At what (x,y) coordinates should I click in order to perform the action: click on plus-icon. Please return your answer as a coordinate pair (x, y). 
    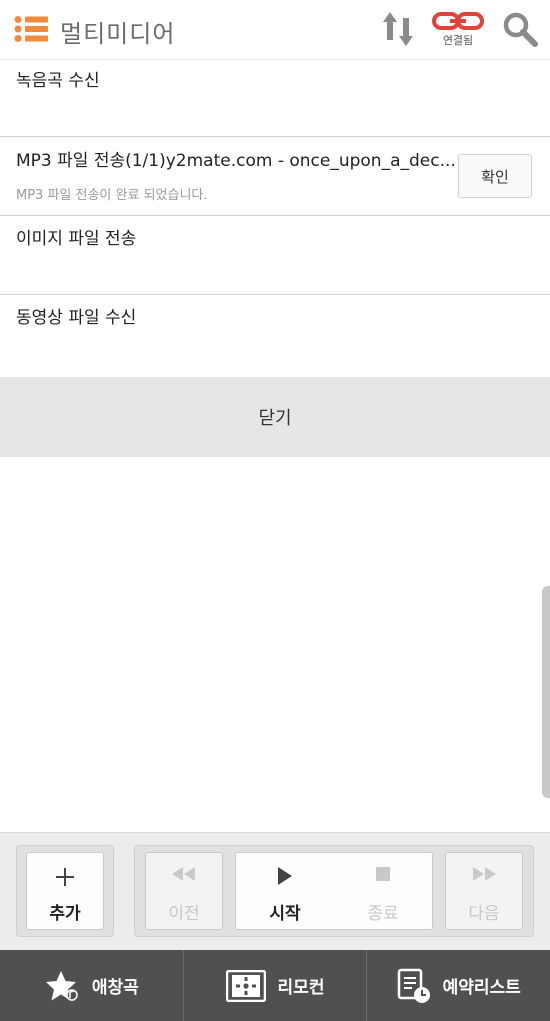
    Looking at the image, I should click on (65, 877).